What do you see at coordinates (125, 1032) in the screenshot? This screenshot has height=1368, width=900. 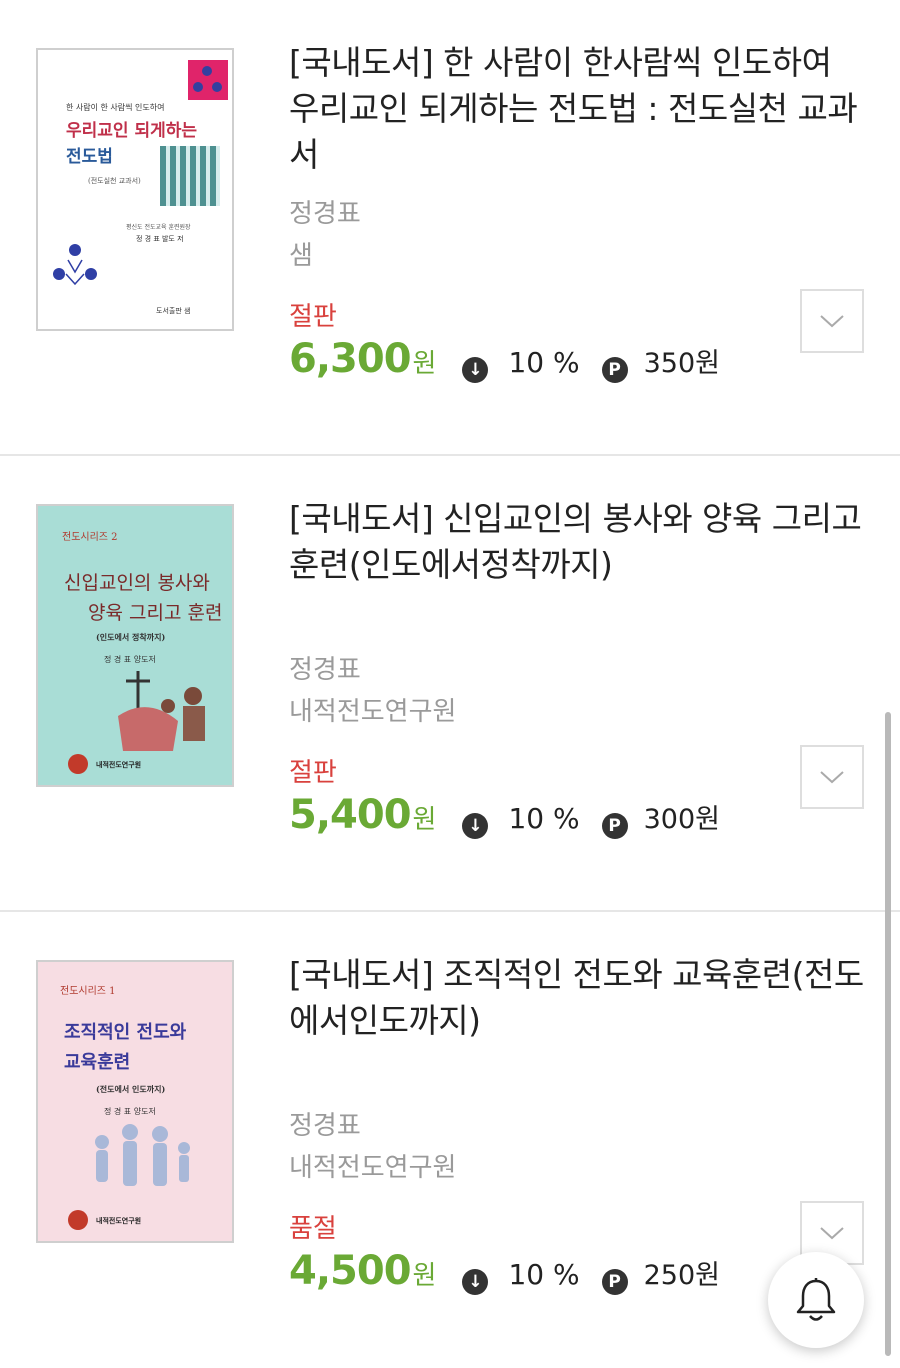 I see `cover-title-line1: 조직적인 전도와` at bounding box center [125, 1032].